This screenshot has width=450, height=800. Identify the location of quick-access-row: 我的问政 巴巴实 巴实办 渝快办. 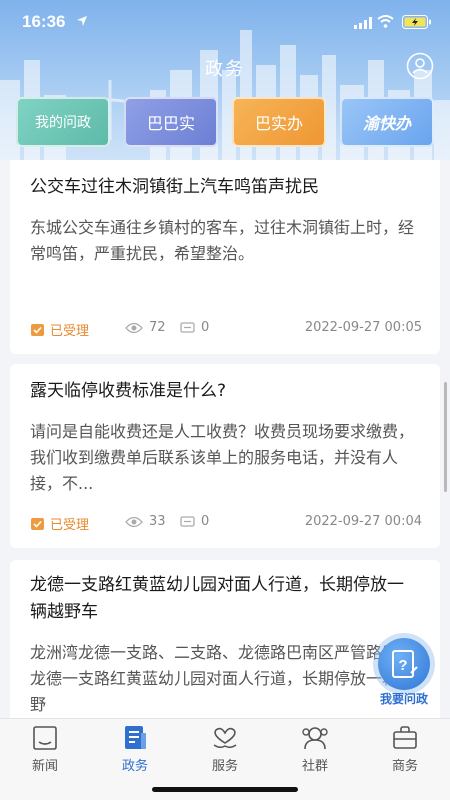
(225, 122).